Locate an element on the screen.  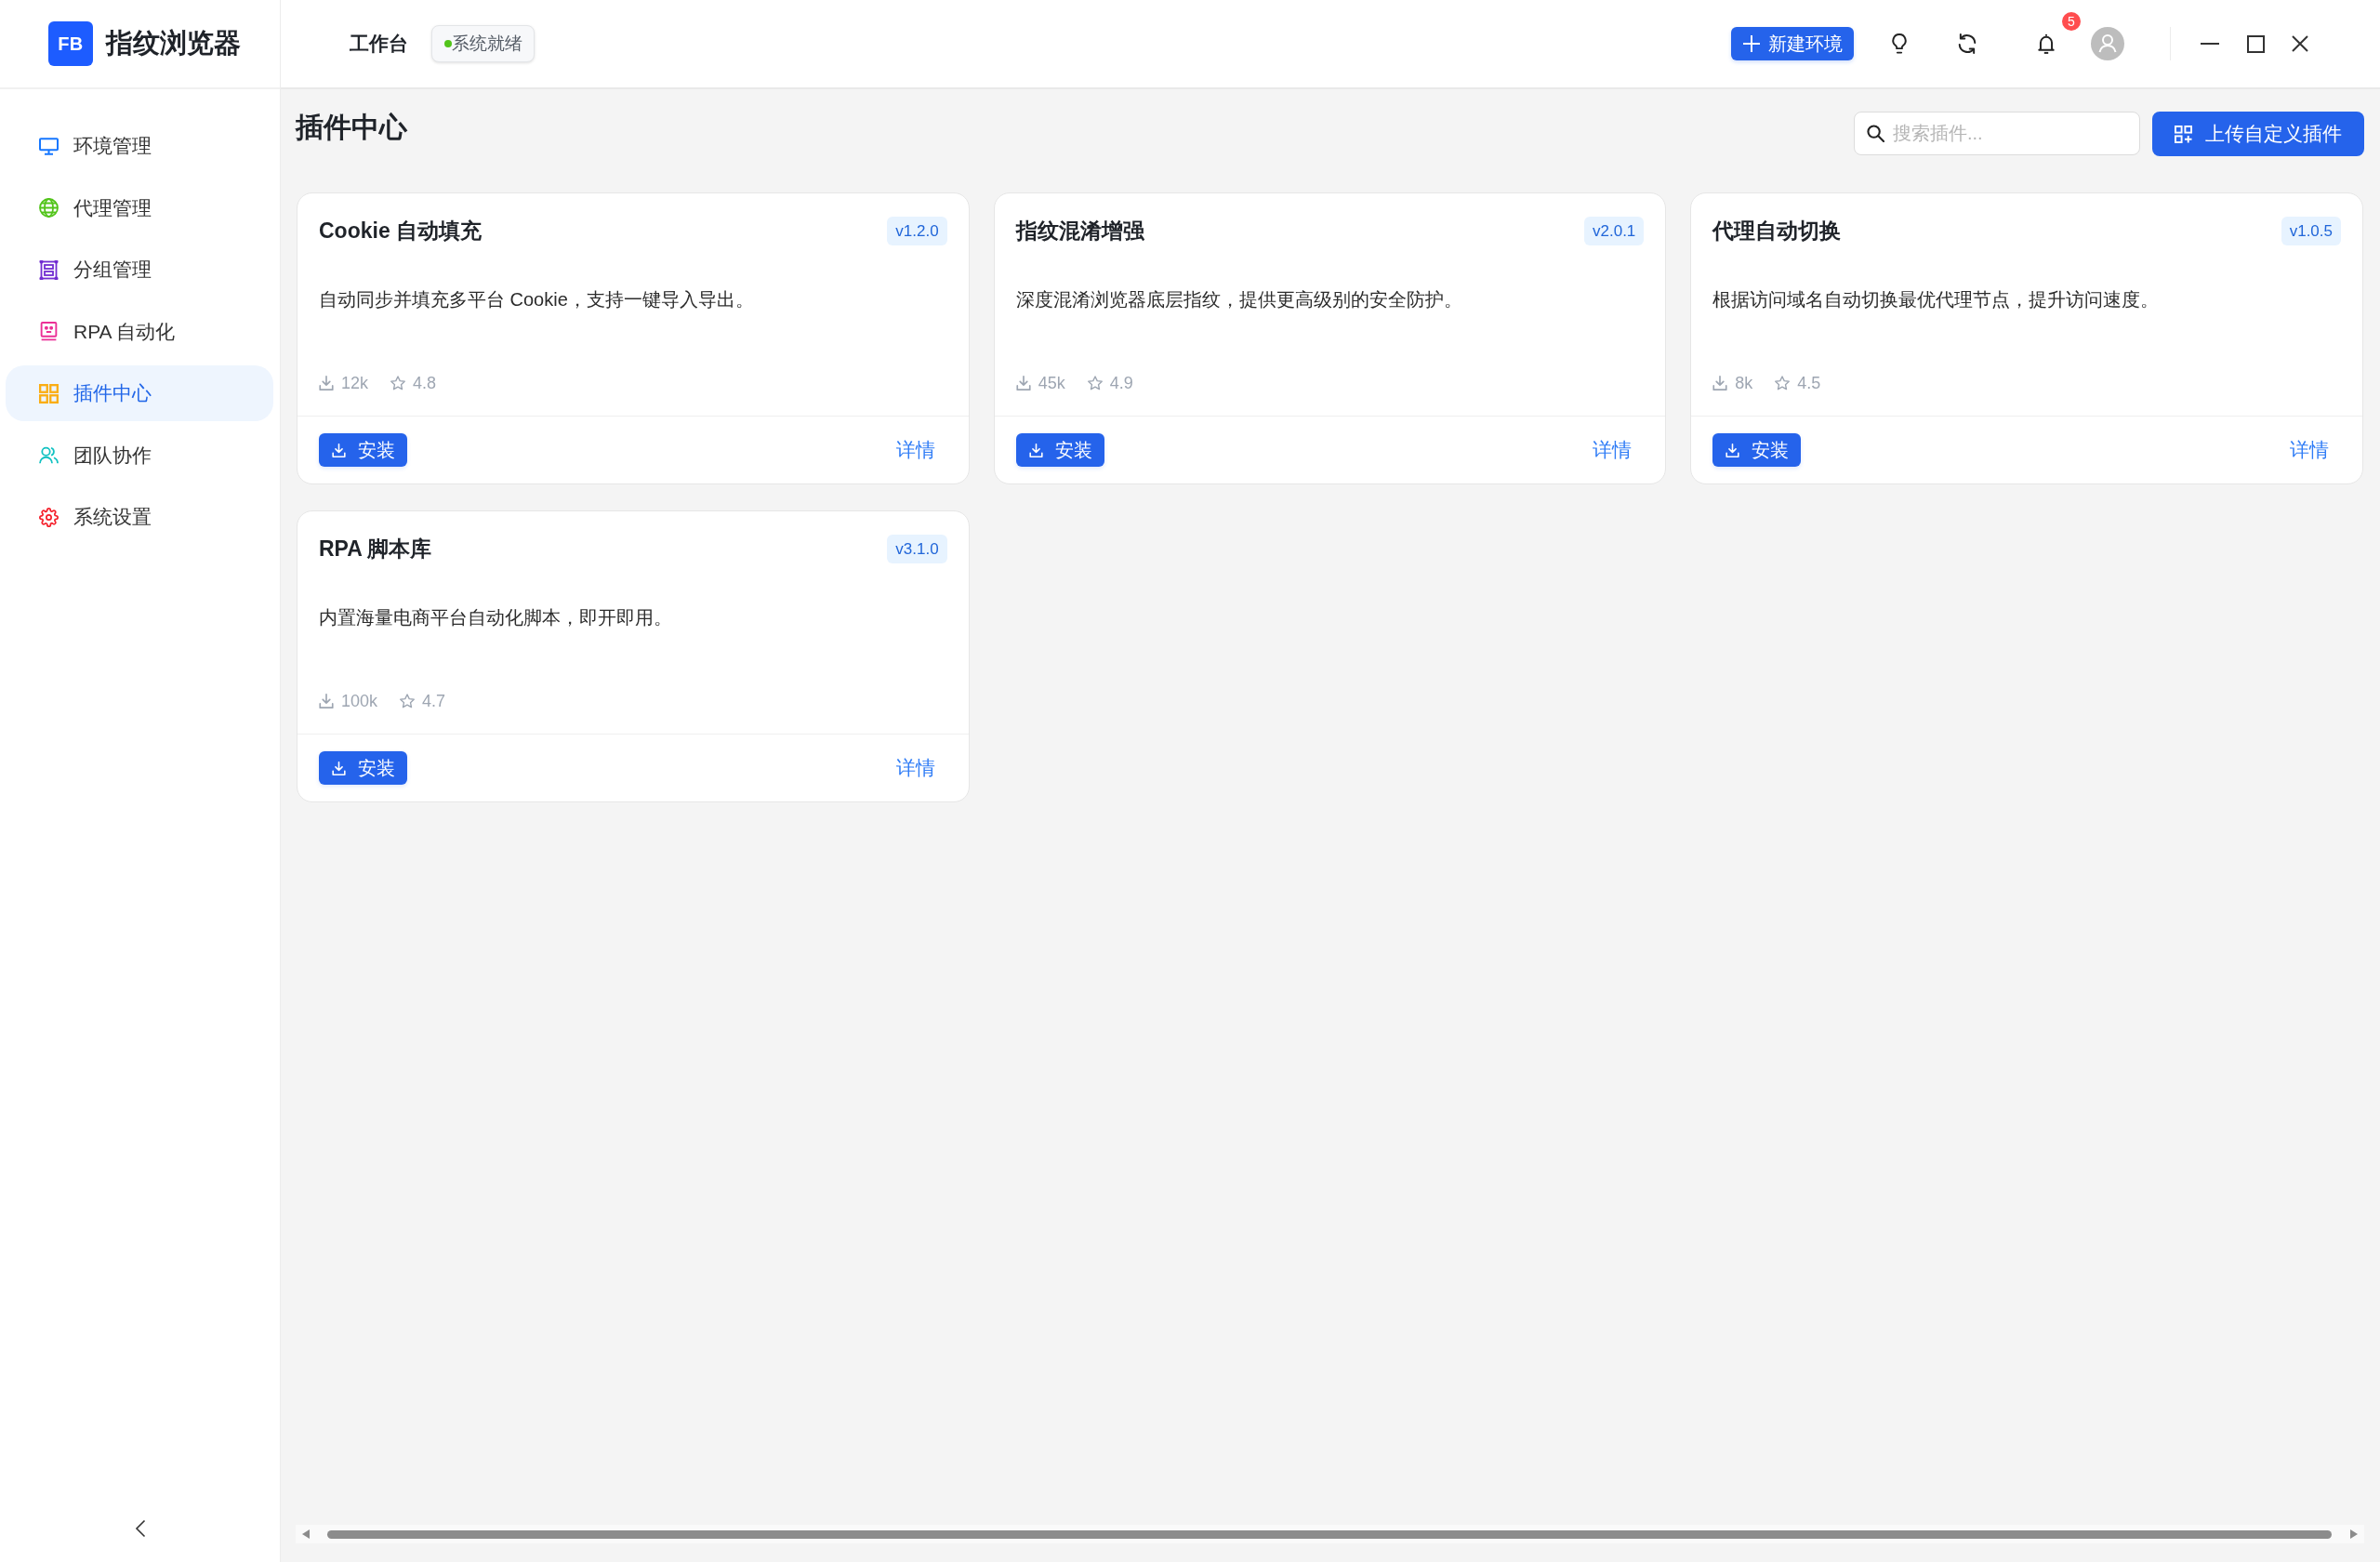
version-tag: v2.0.1 is located at coordinates (1614, 231).